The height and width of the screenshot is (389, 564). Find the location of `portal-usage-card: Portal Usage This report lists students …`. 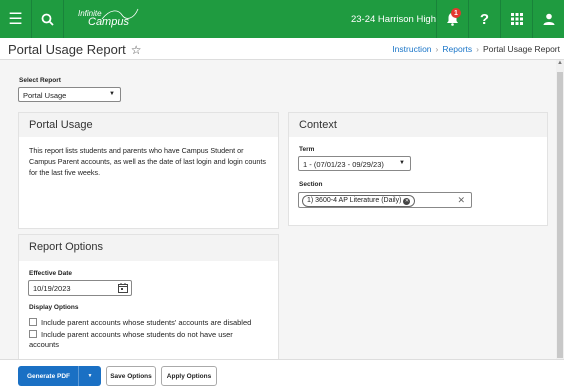

portal-usage-card: Portal Usage This report lists students … is located at coordinates (148, 170).